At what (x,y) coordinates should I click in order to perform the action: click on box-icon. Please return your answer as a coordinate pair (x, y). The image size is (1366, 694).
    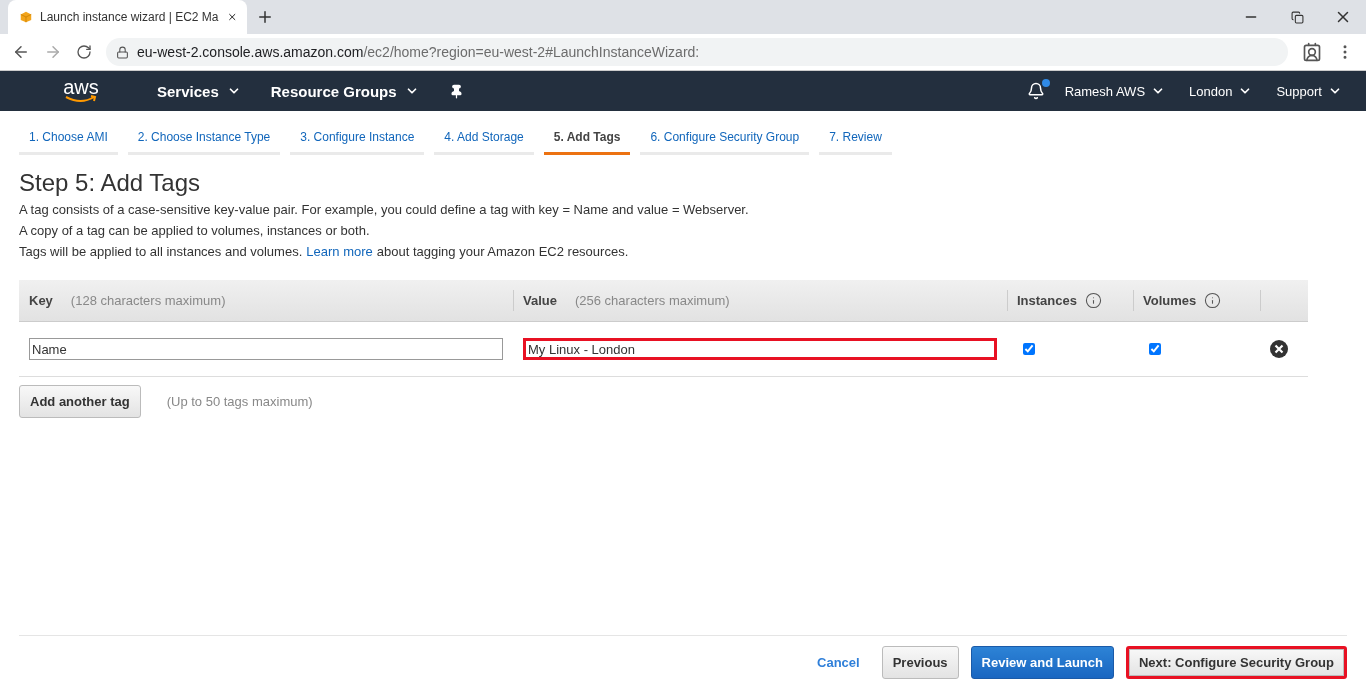
    Looking at the image, I should click on (26, 17).